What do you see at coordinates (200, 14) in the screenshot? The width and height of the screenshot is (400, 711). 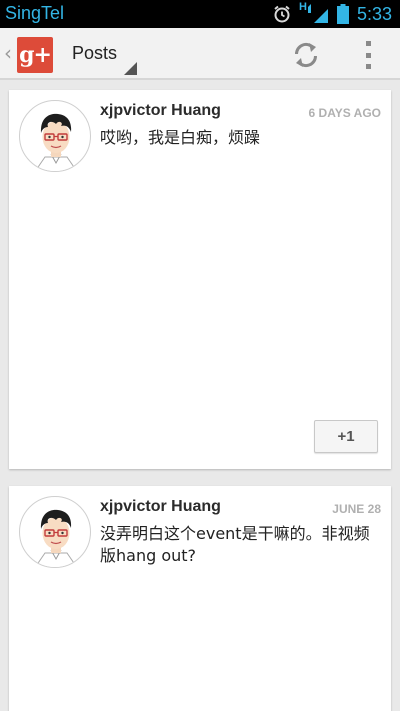 I see `status-bar: SingTel H 5:33` at bounding box center [200, 14].